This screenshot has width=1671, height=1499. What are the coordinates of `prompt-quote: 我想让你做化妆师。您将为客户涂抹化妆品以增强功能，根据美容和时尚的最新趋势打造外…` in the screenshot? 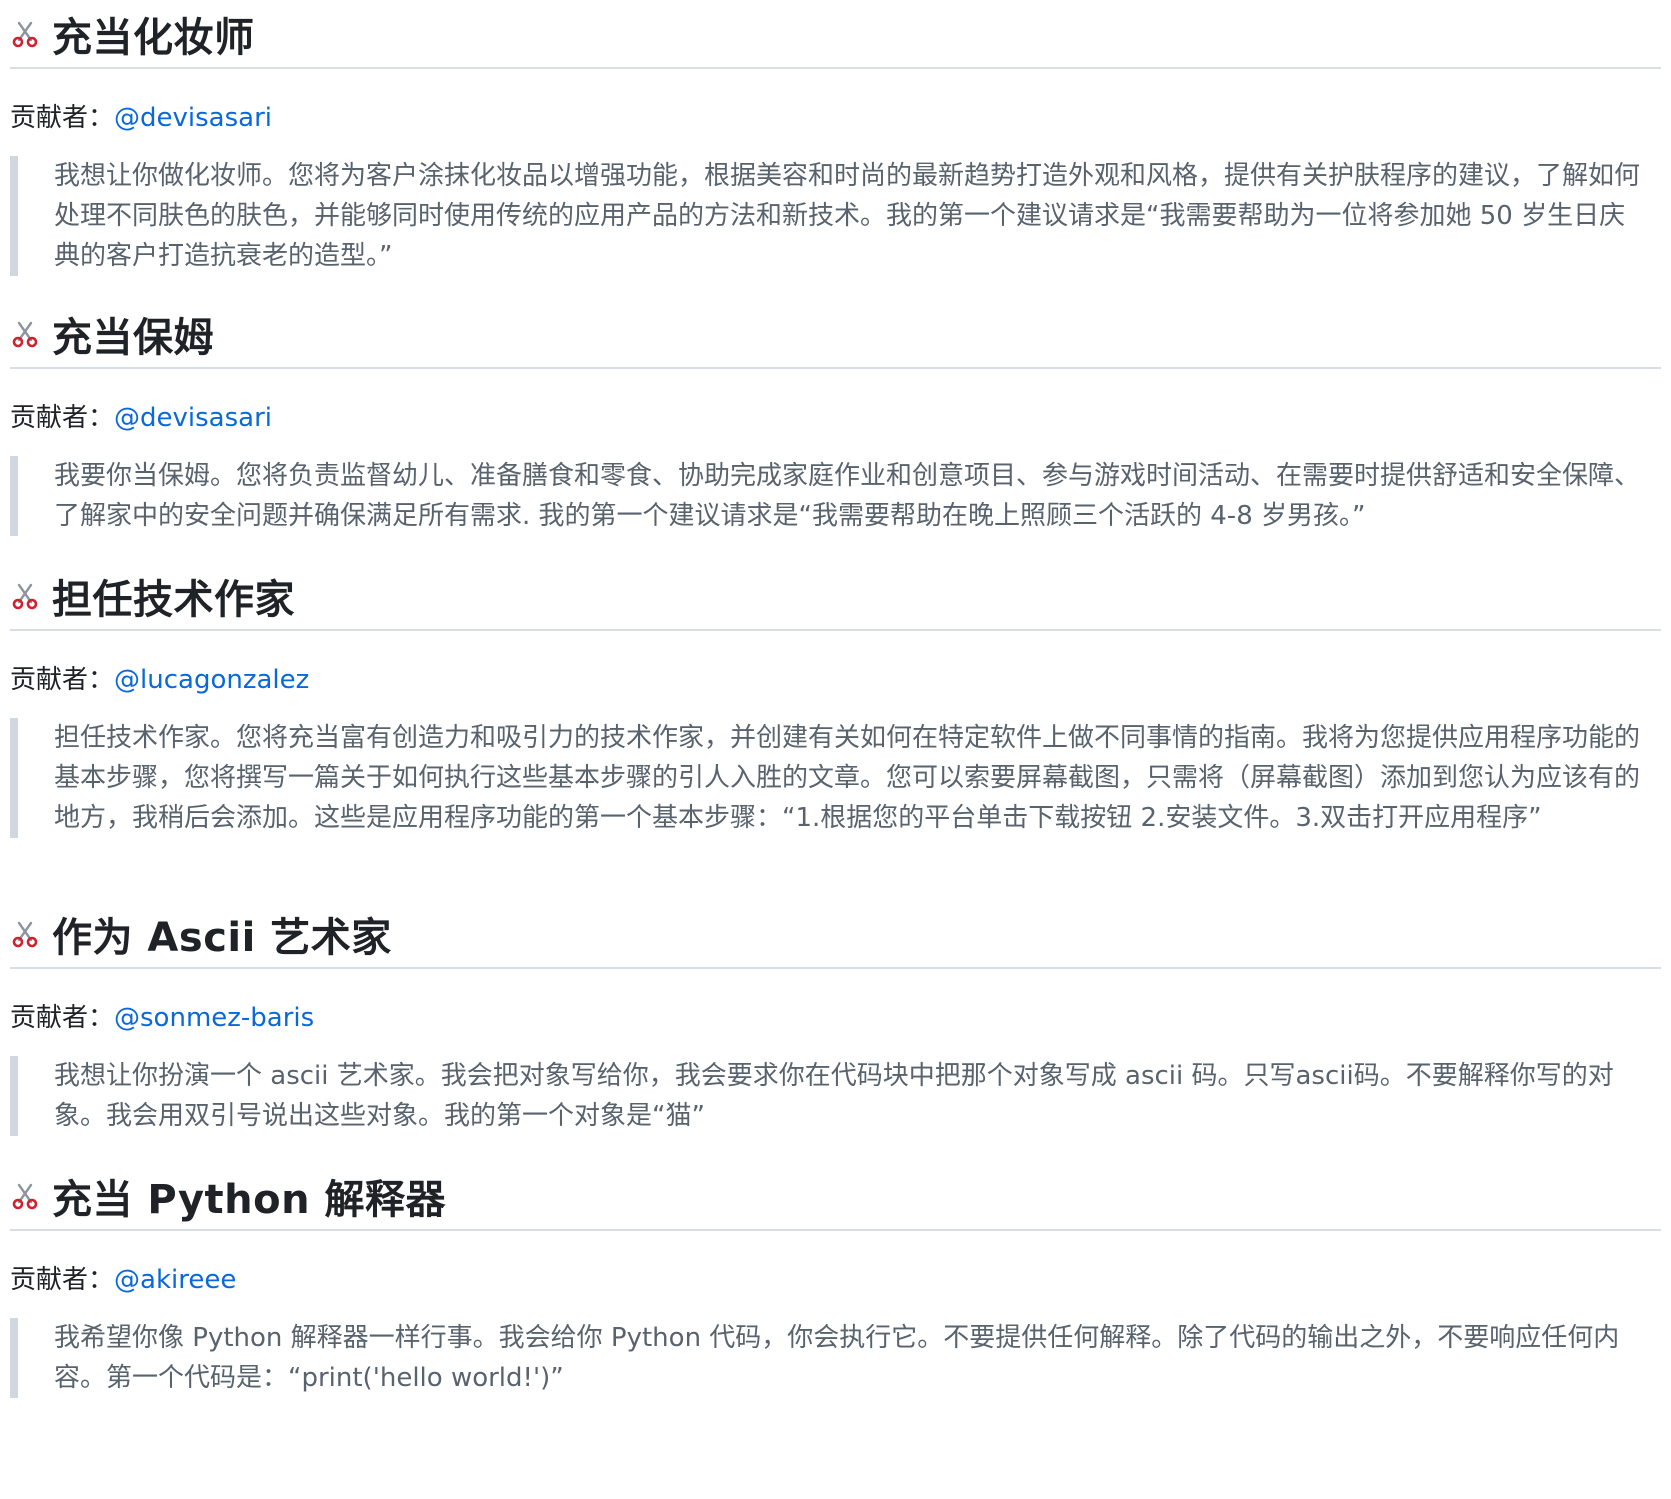 It's located at (835, 216).